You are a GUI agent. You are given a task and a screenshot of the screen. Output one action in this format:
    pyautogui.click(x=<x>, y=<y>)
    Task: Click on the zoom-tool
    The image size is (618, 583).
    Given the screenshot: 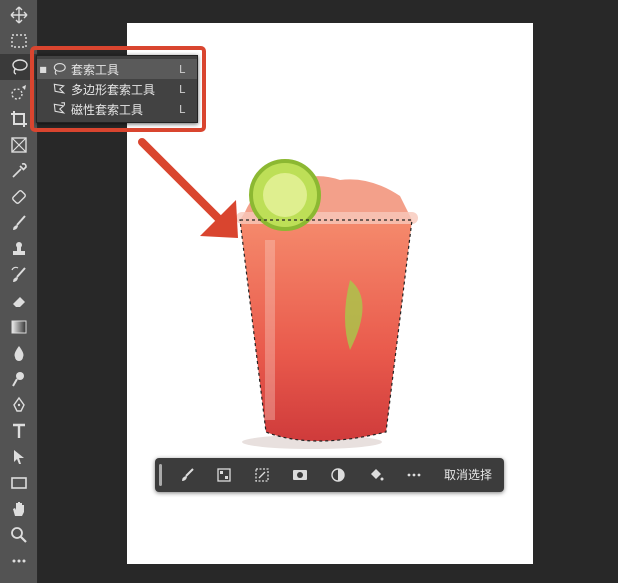 What is the action you would take?
    pyautogui.click(x=18, y=535)
    